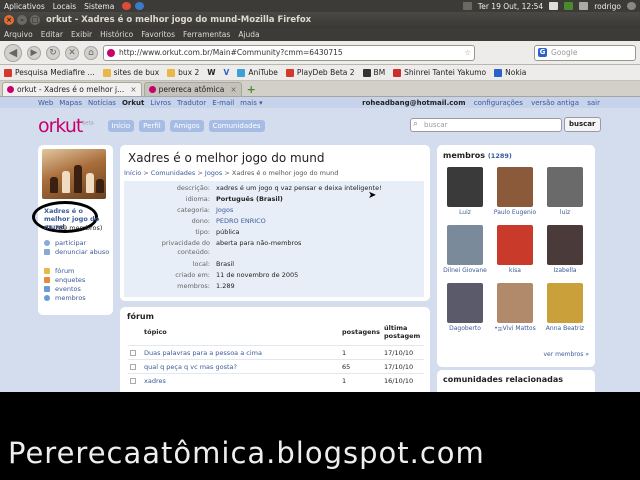 This screenshot has width=640, height=480. I want to click on forum-link: fórum, so click(59, 271).